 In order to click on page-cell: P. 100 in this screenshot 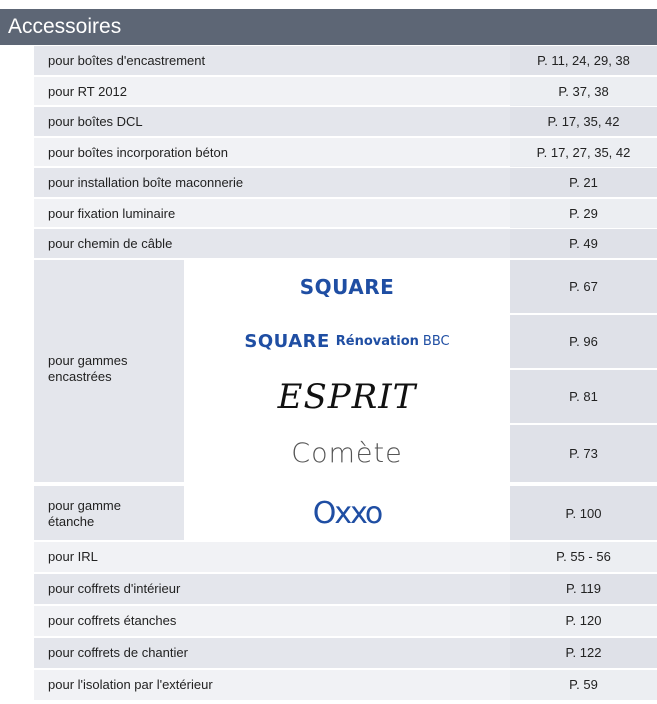, I will do `click(583, 513)`.